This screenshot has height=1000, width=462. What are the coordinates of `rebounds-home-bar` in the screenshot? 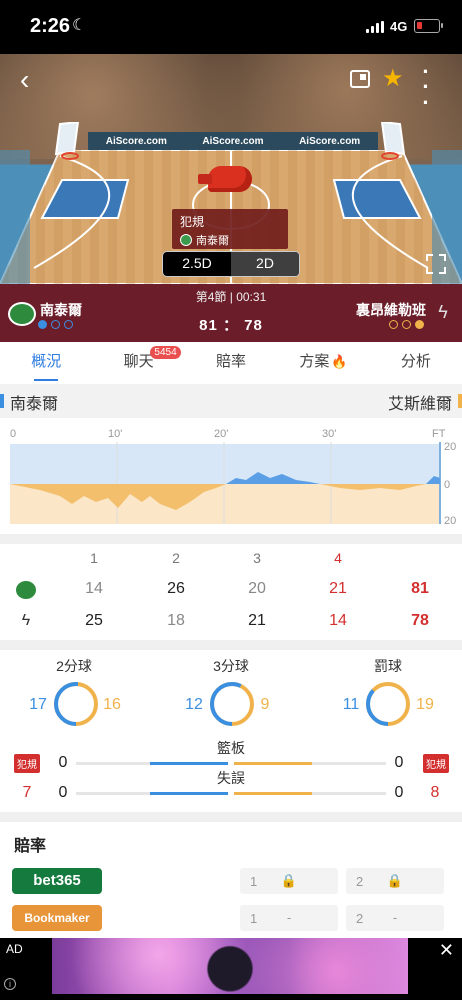 It's located at (189, 763).